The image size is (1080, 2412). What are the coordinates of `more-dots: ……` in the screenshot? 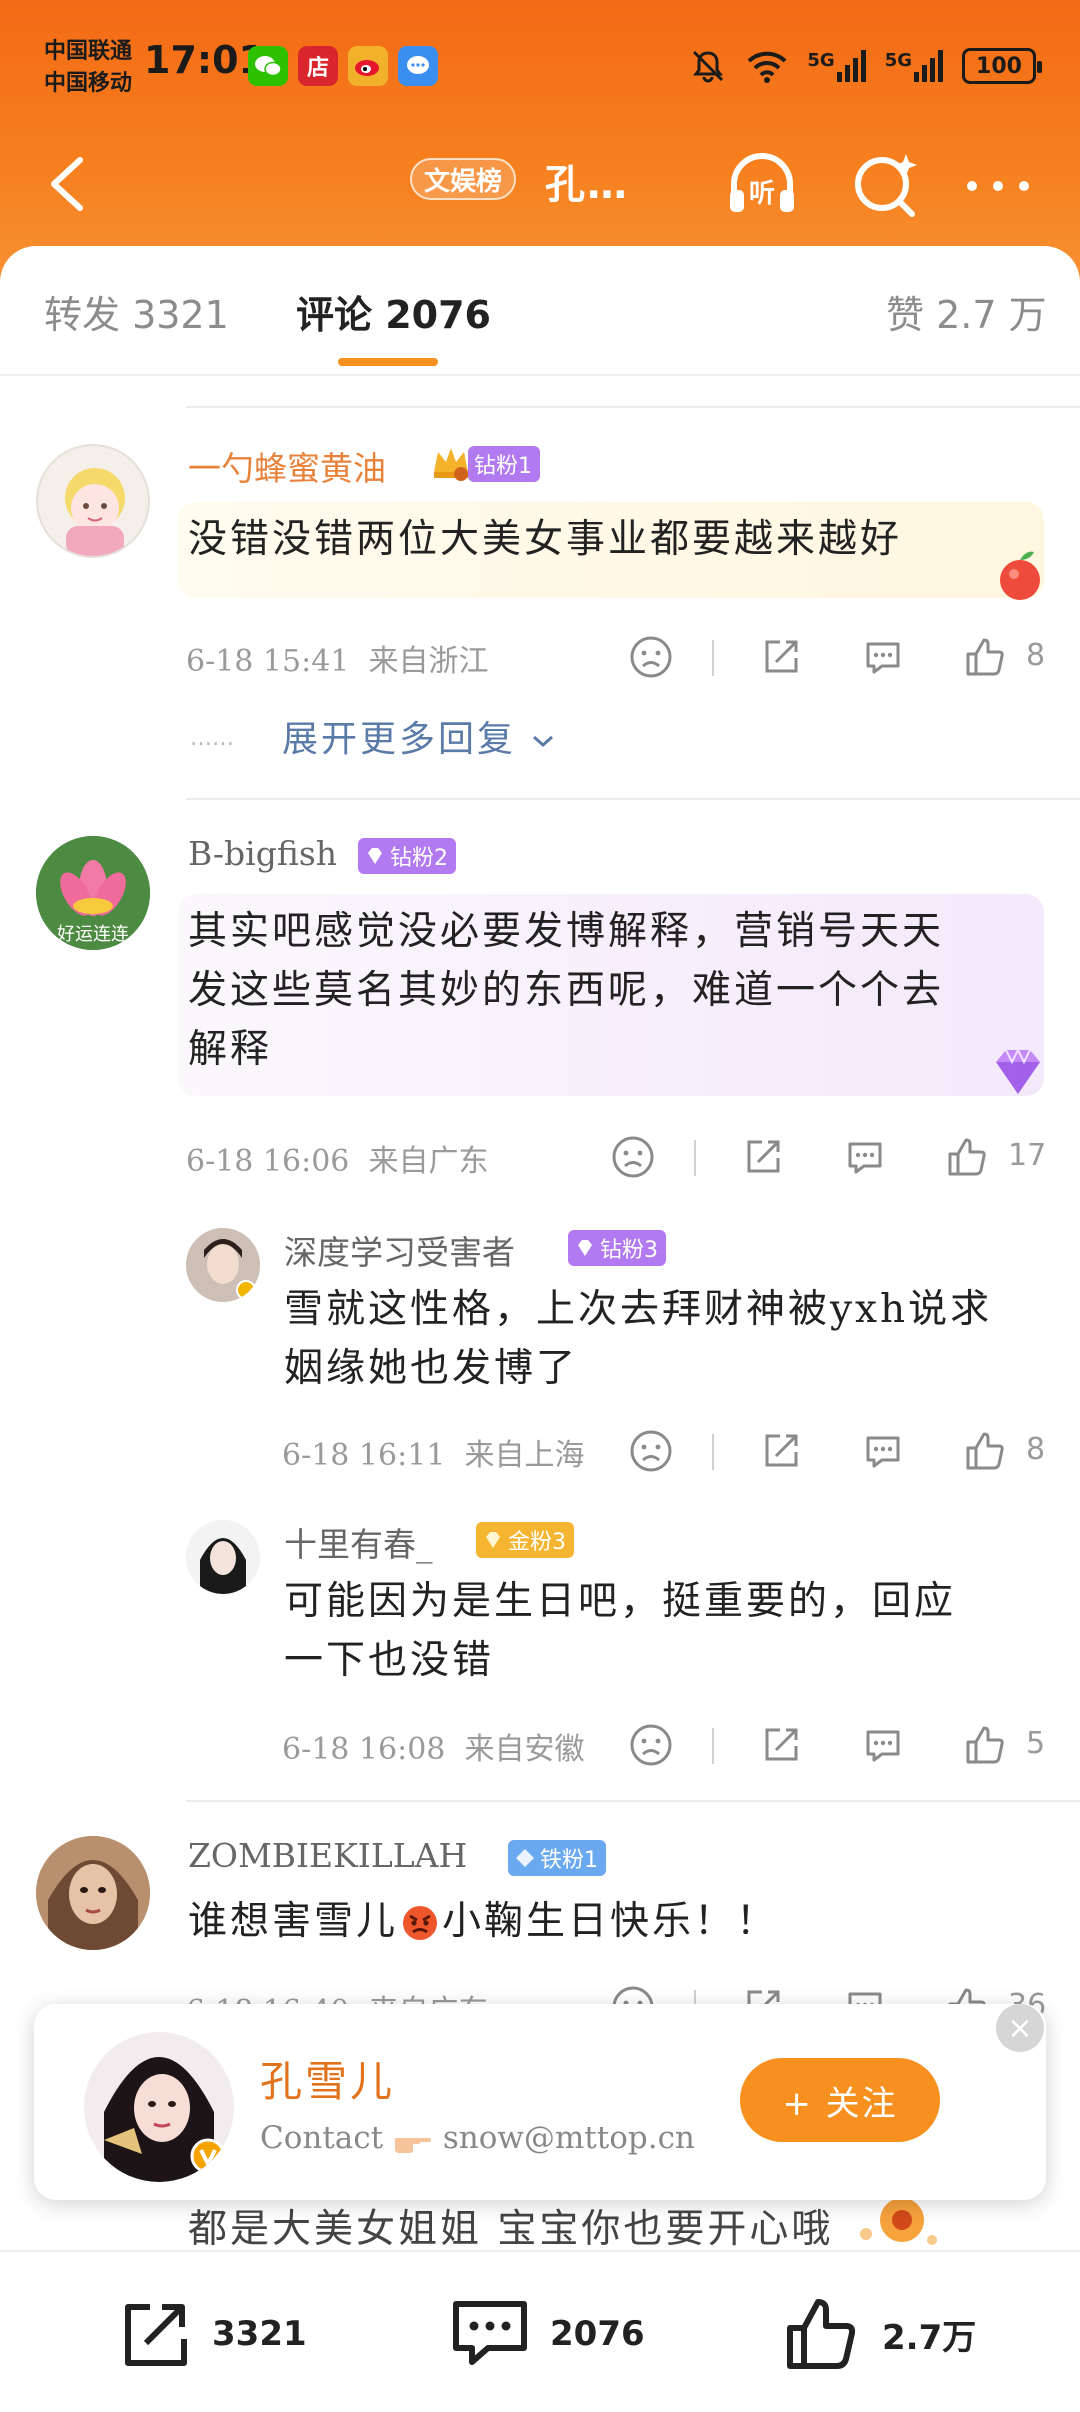 It's located at (212, 738).